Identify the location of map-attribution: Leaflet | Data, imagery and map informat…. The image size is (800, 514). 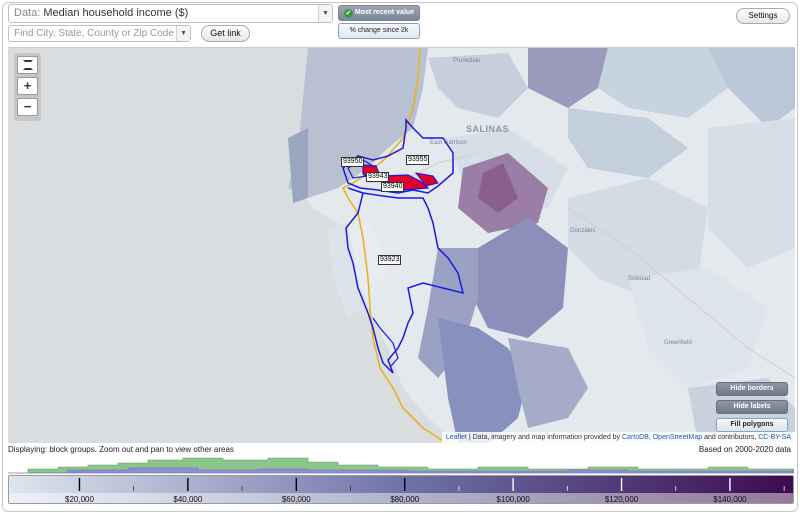
(618, 437).